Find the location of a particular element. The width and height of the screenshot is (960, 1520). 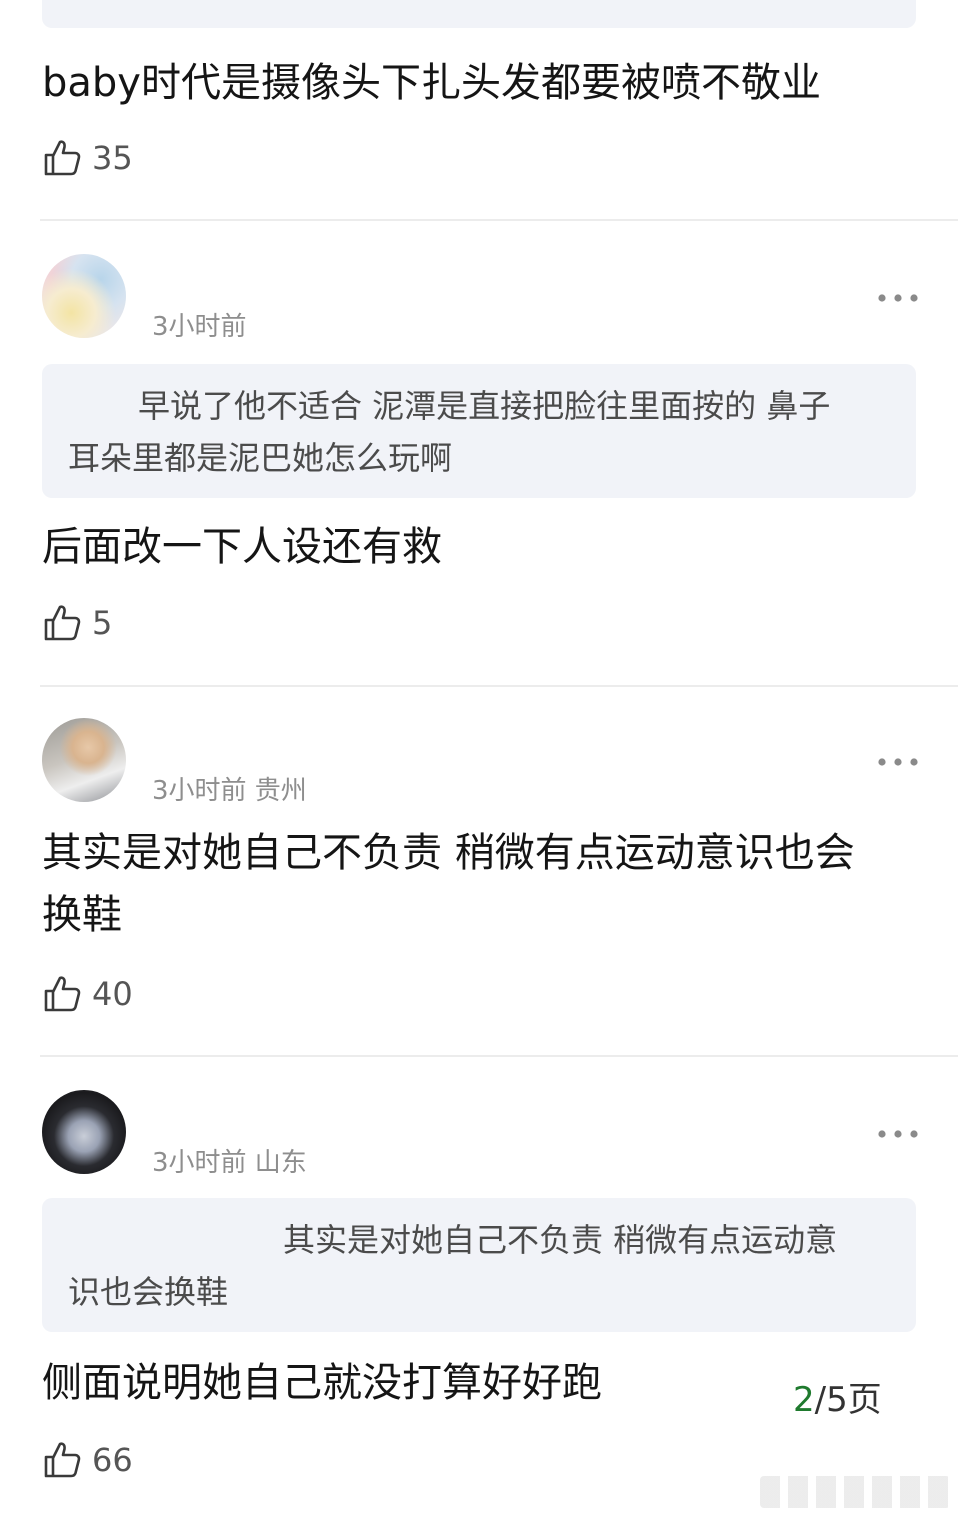

previous-quote-box-edge is located at coordinates (479, 14).